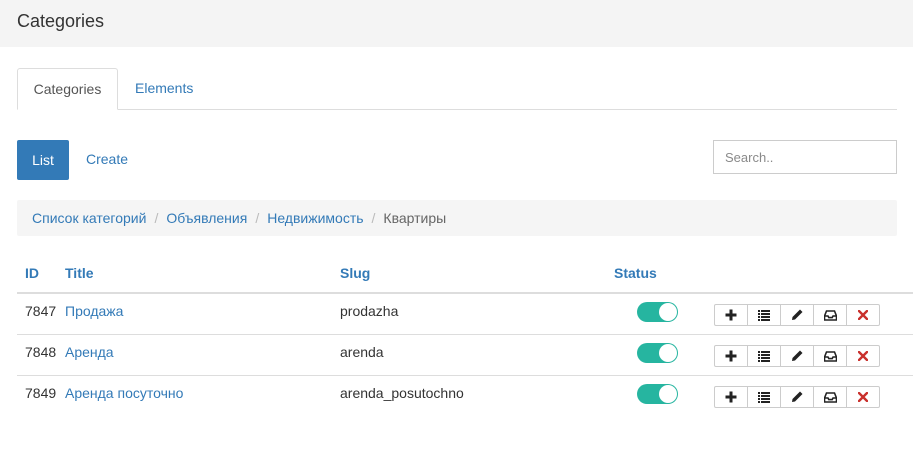  Describe the element at coordinates (43, 160) in the screenshot. I see `list-button: List` at that location.